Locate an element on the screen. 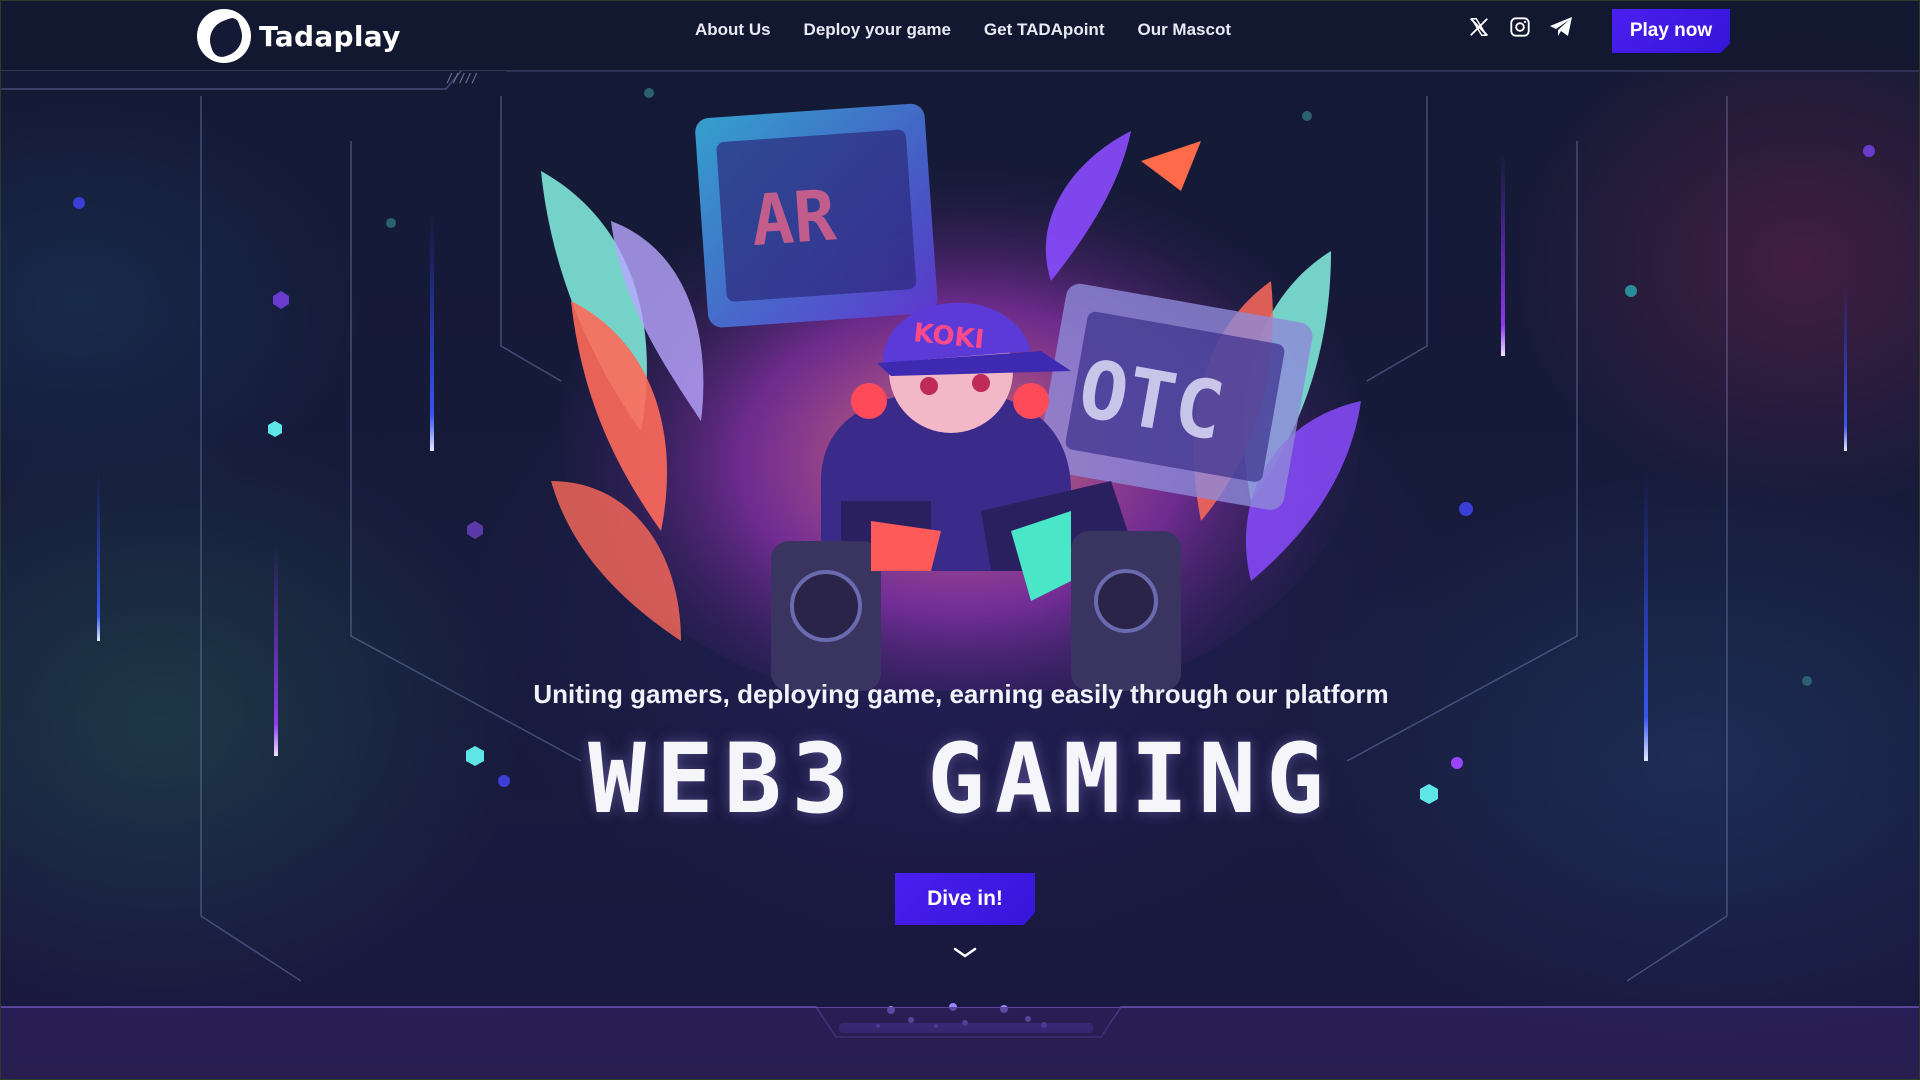 The height and width of the screenshot is (1080, 1920). bottom-strip is located at coordinates (960, 1043).